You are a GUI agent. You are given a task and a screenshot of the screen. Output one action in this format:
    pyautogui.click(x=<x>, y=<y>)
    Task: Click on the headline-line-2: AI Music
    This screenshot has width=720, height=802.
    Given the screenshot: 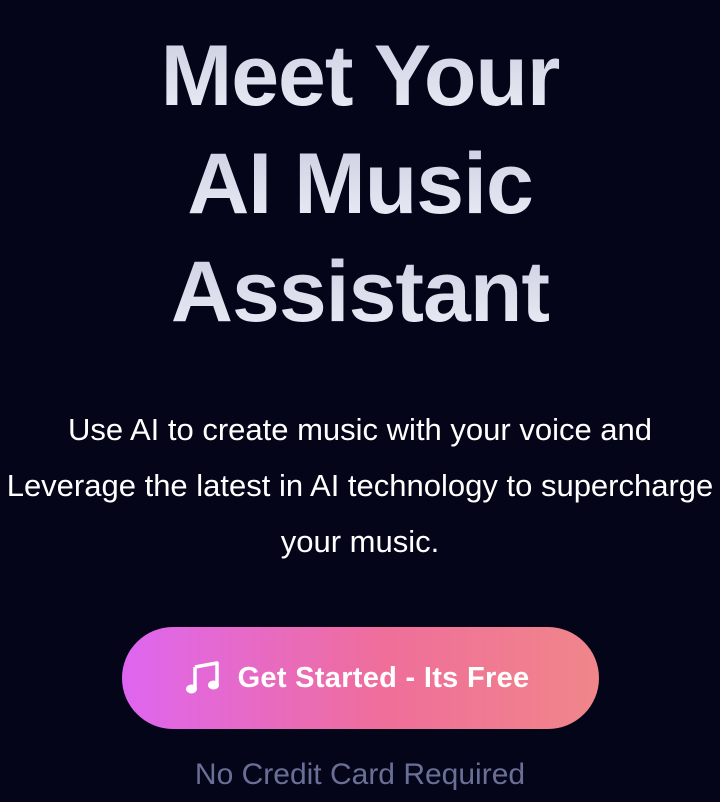 What is the action you would take?
    pyautogui.click(x=360, y=184)
    